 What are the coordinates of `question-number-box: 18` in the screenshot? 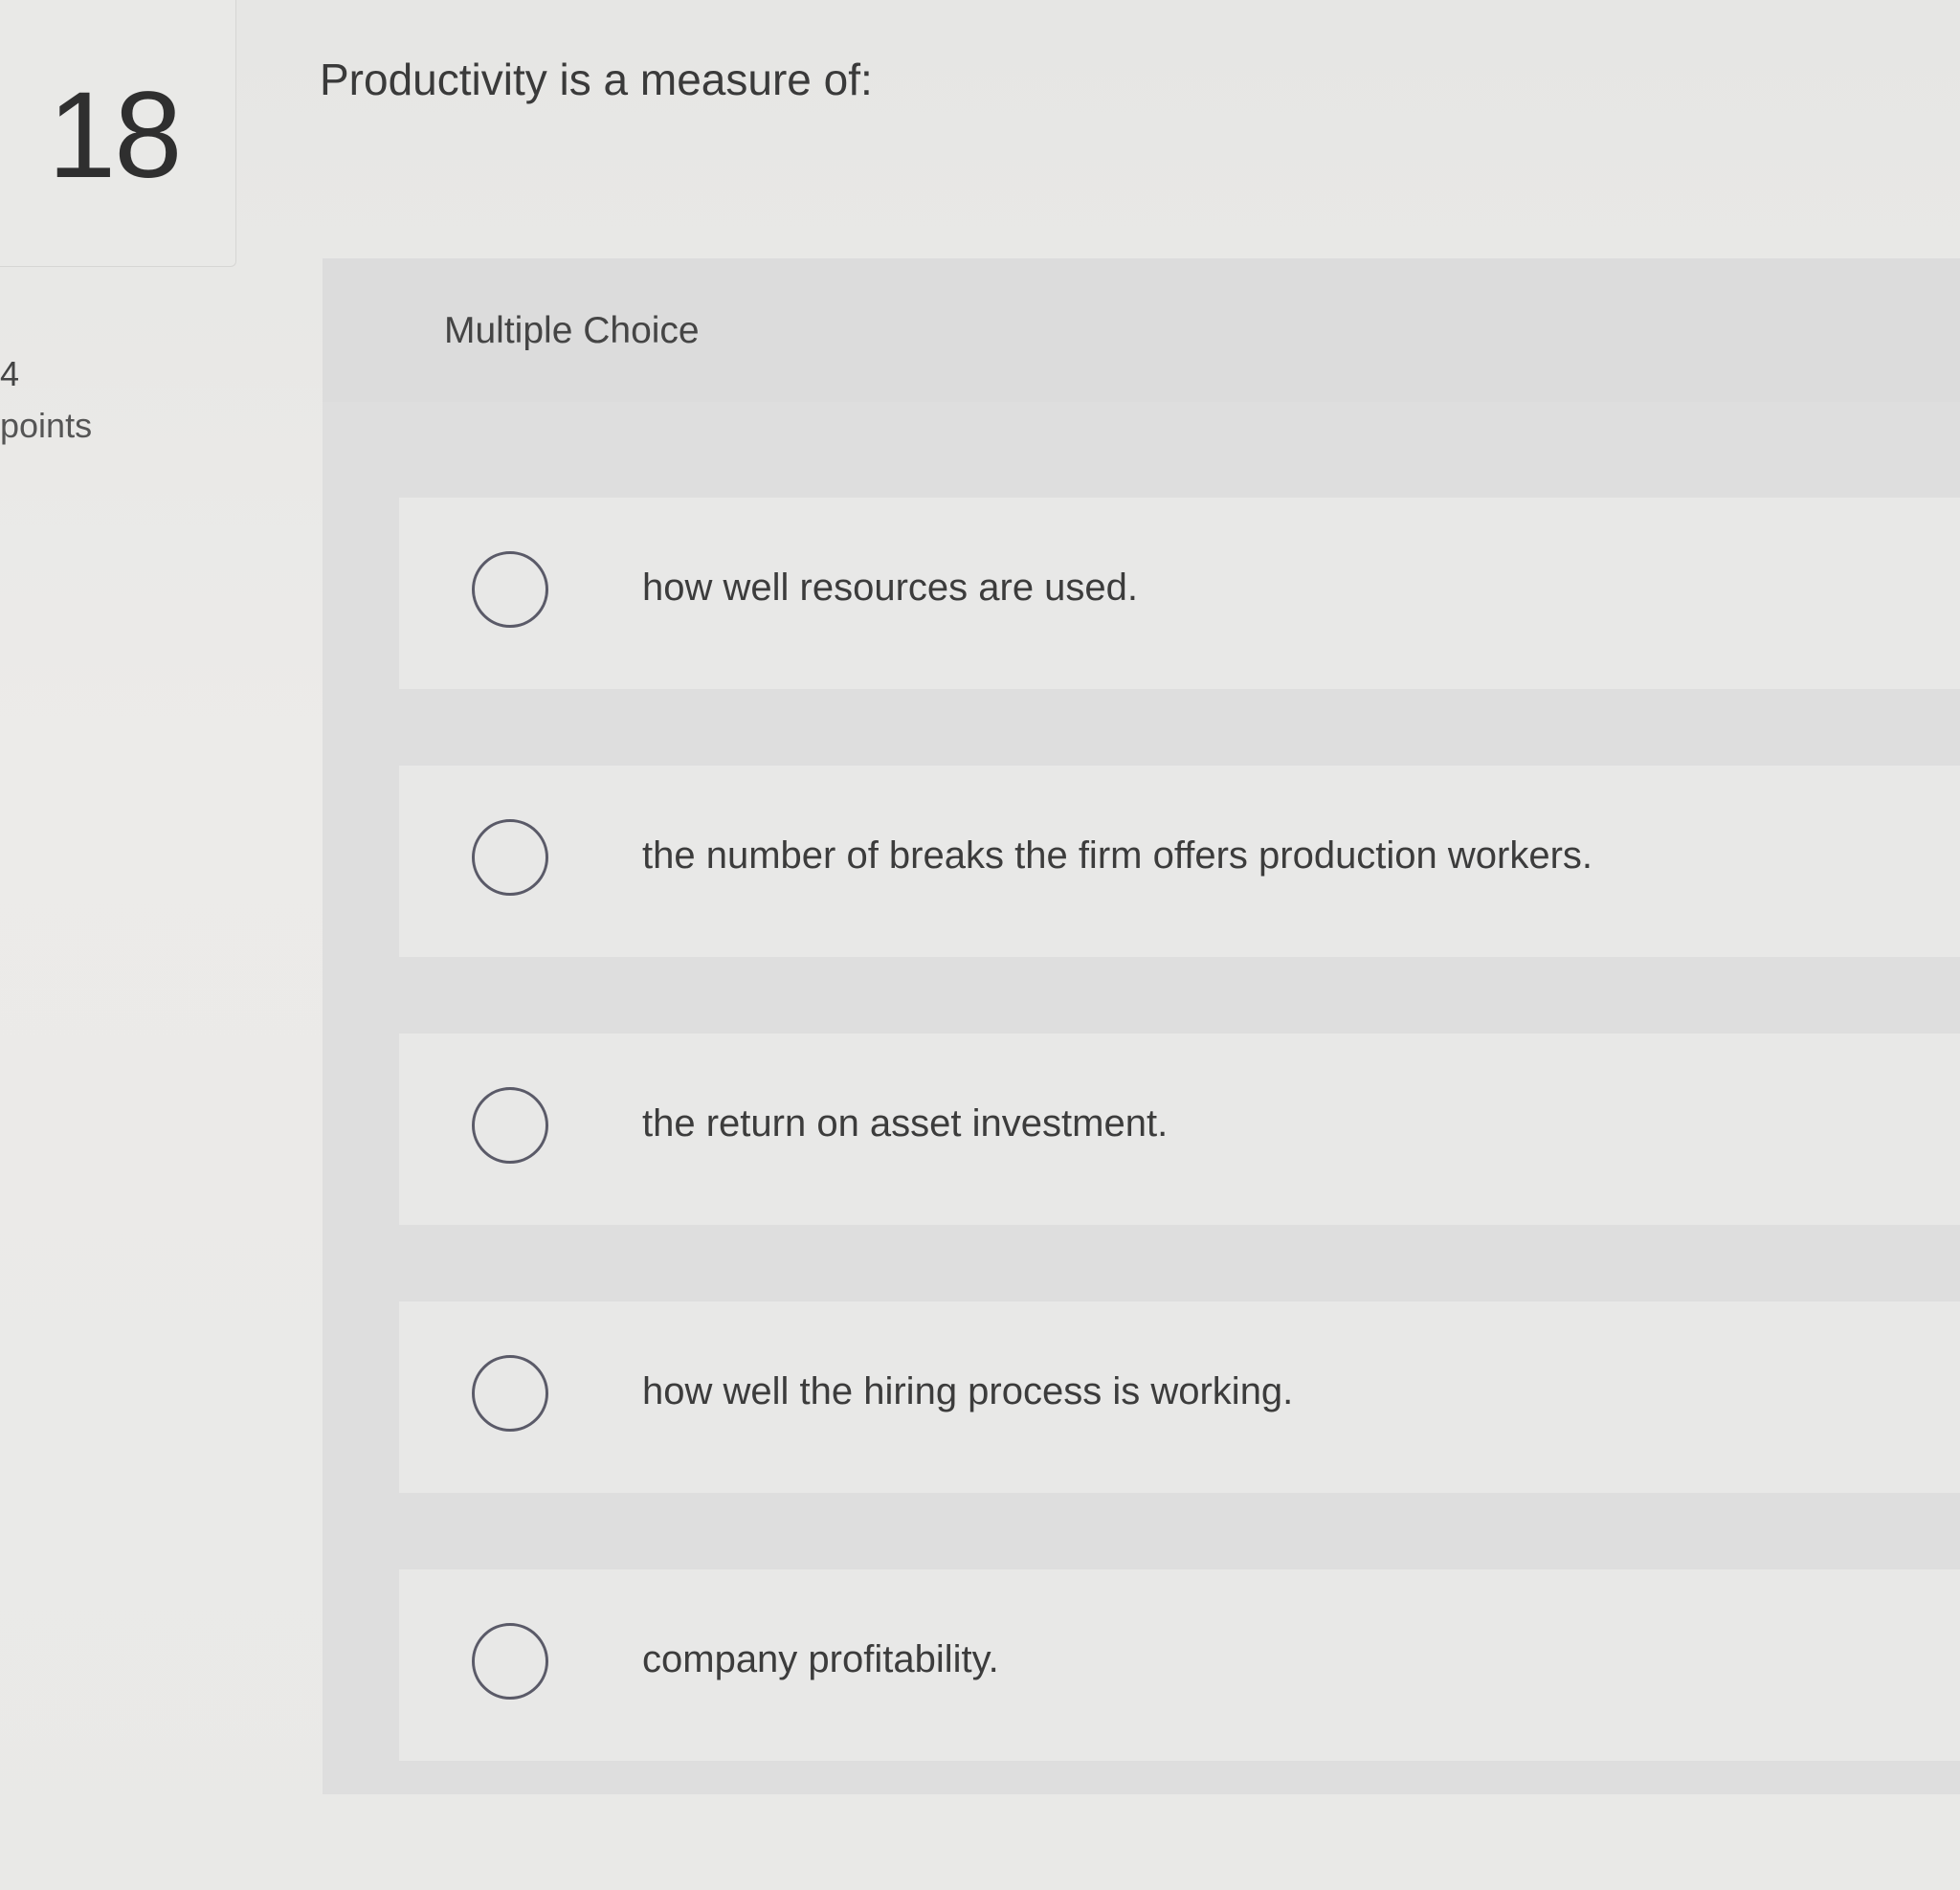 It's located at (118, 133).